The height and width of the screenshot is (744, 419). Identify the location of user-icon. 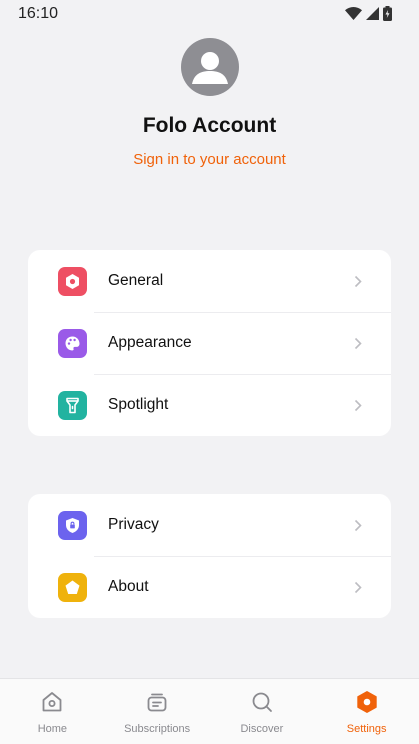
(209, 68).